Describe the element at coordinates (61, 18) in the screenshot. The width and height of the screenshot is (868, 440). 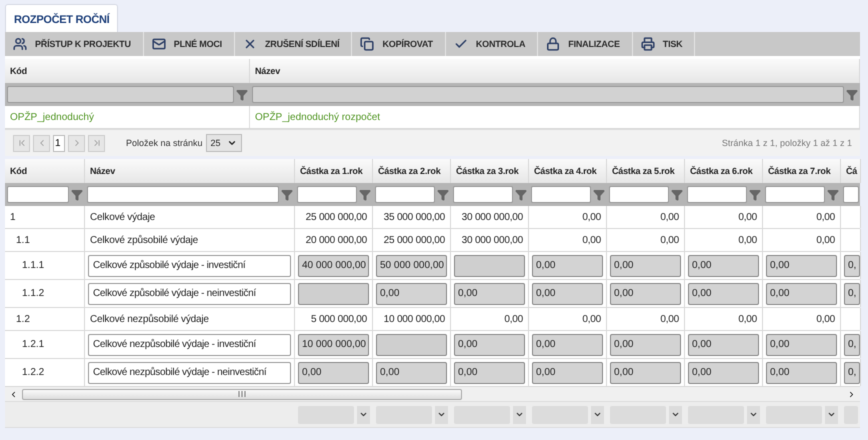
I see `tab: ROZPOČET ROČNÍ` at that location.